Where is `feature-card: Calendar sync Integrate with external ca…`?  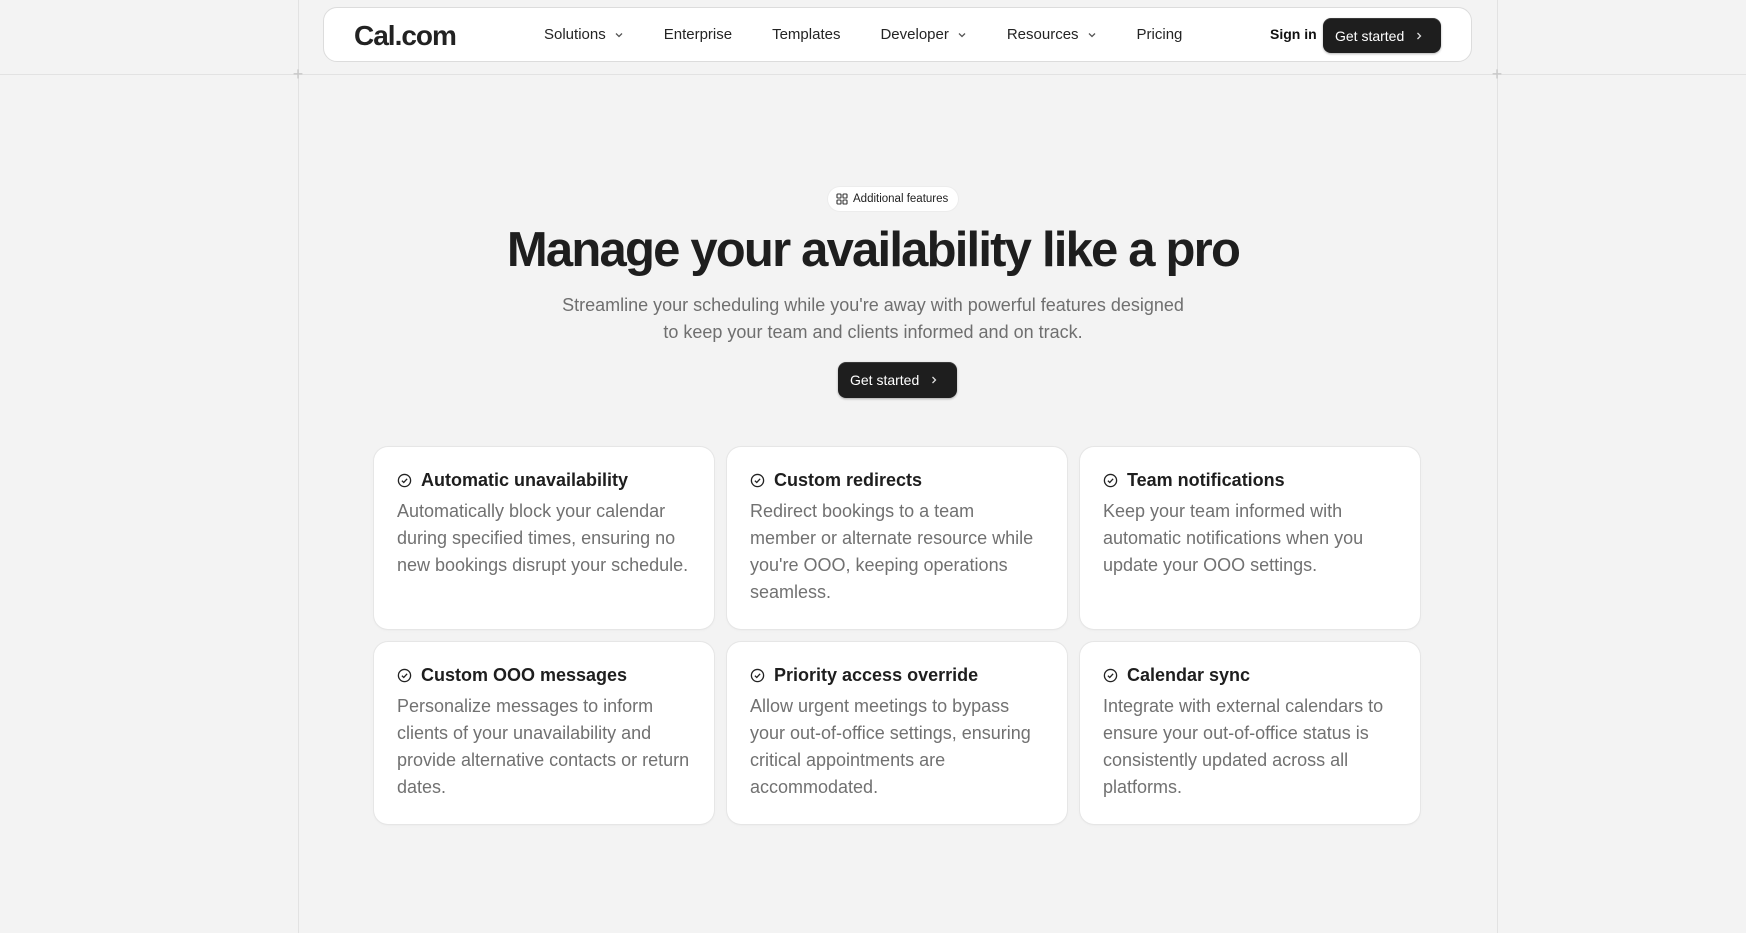 feature-card: Calendar sync Integrate with external ca… is located at coordinates (1250, 733).